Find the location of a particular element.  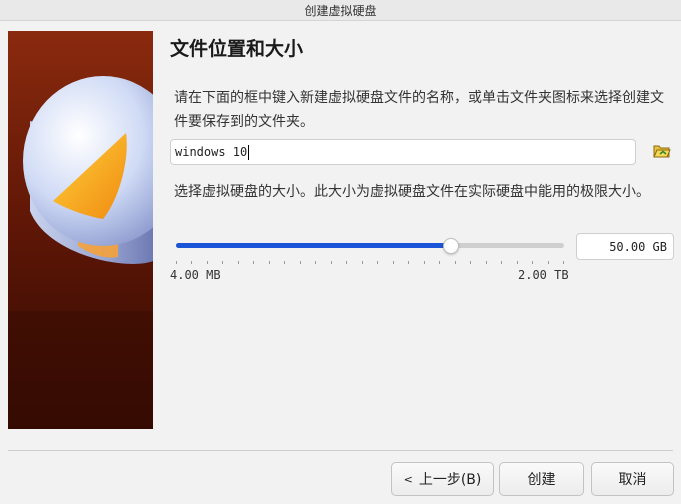

disk-size-value: 50.00 GB is located at coordinates (638, 246).